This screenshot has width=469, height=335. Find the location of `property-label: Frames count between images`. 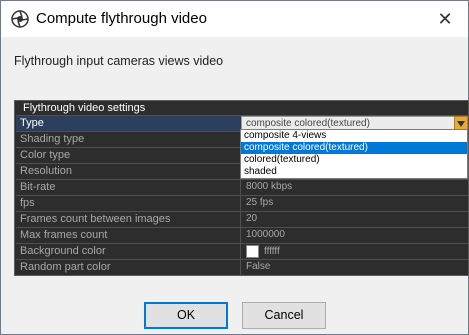

property-label: Frames count between images is located at coordinates (95, 219).